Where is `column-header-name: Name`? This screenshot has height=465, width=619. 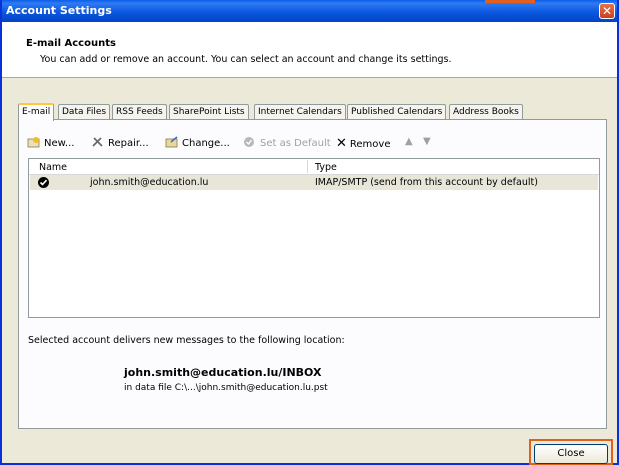
column-header-name: Name is located at coordinates (53, 167).